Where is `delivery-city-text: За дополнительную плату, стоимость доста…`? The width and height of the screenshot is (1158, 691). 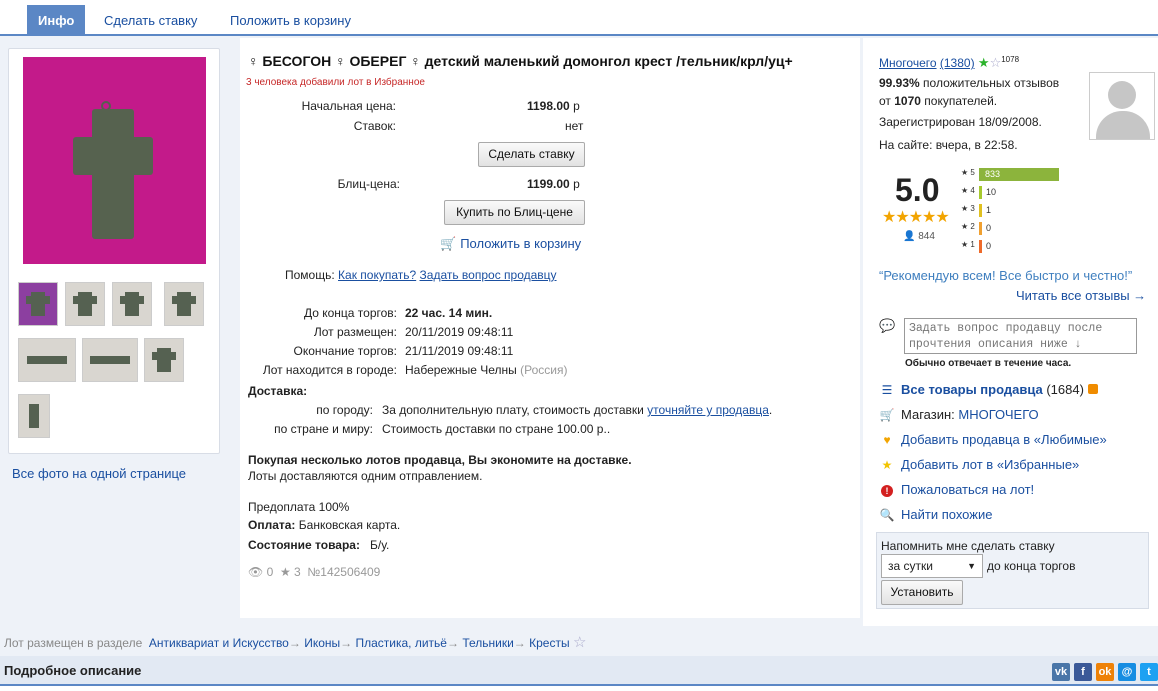
delivery-city-text: За дополнительную плату, стоимость доста… is located at coordinates (577, 410).